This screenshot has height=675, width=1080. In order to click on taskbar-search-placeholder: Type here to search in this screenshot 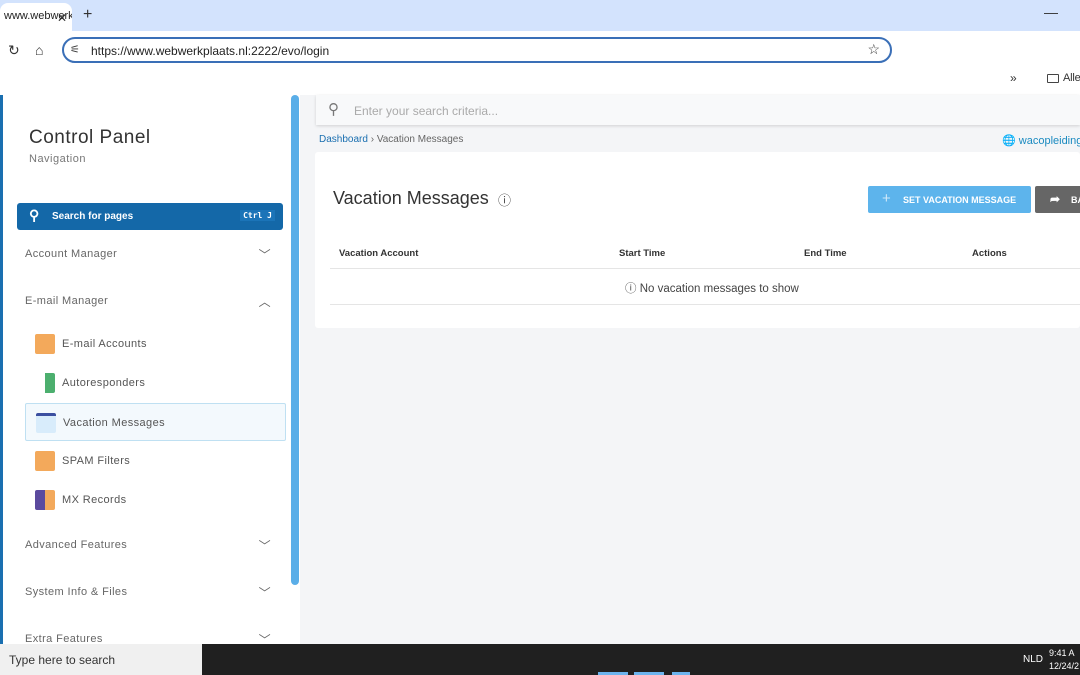, I will do `click(62, 660)`.